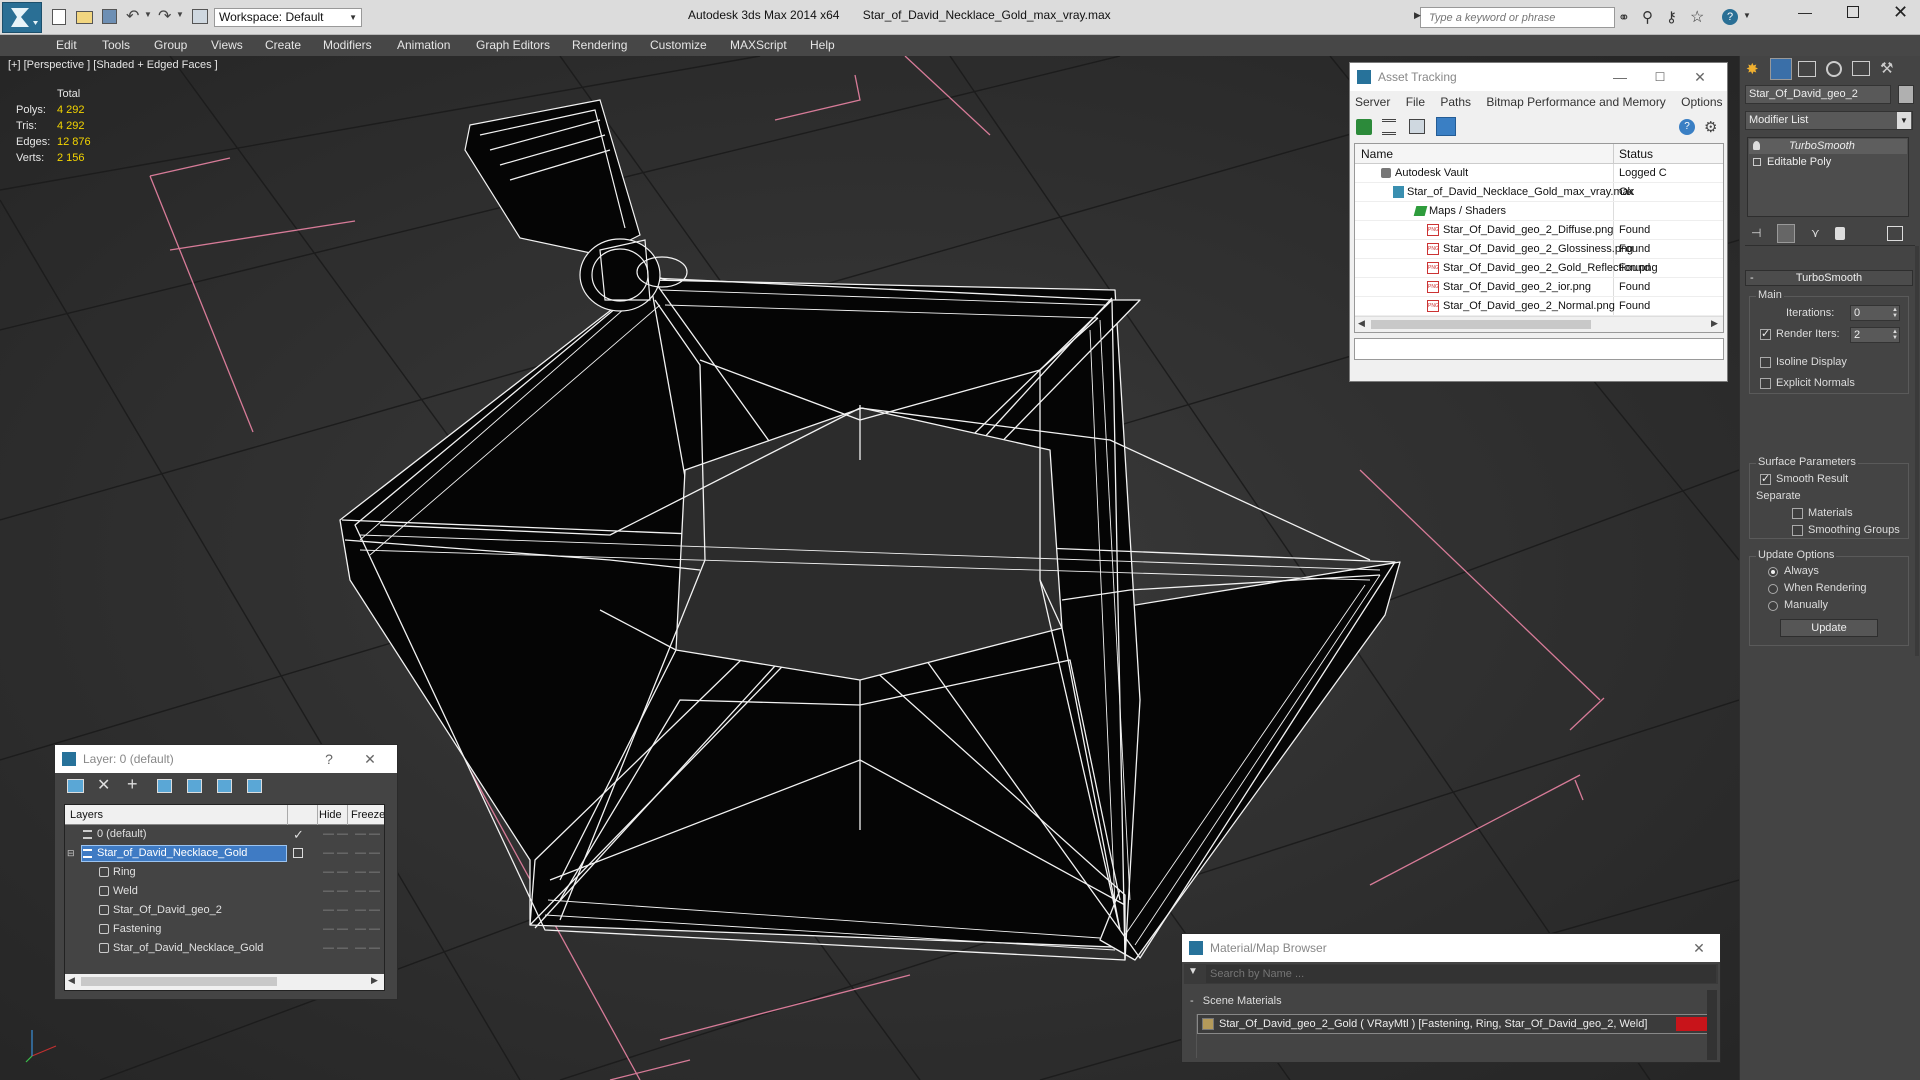 This screenshot has width=1920, height=1080. Describe the element at coordinates (1834, 69) in the screenshot. I see `motion-tab-icon` at that location.